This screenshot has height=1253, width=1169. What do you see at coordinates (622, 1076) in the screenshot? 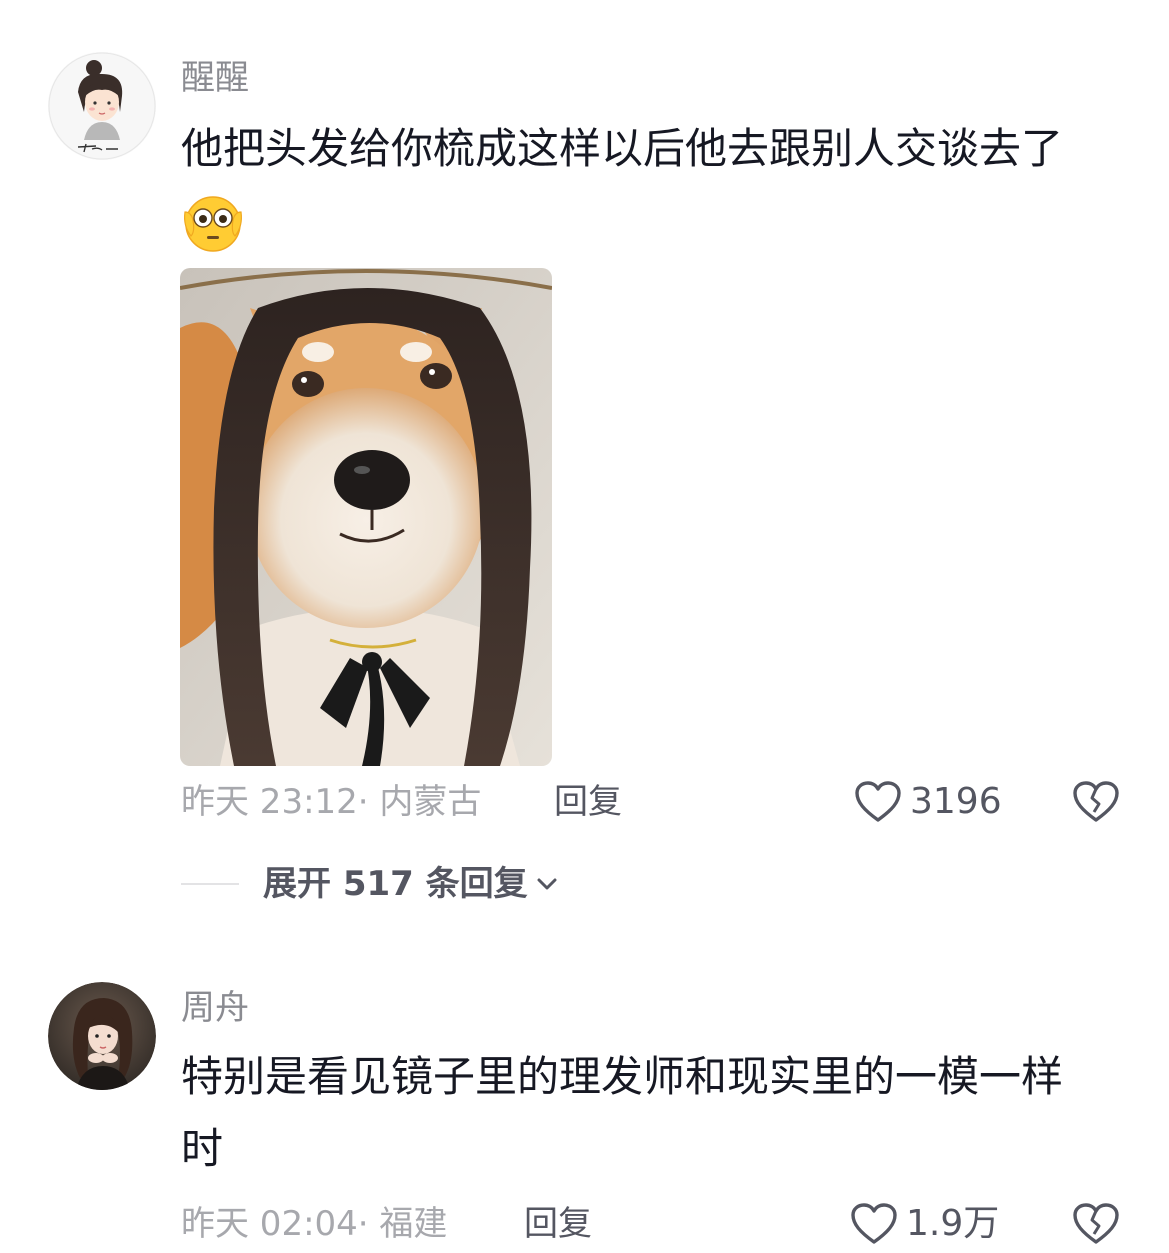
I see `comment-text-line: 特别是看见镜子里的理发师和现实里的一模一样` at bounding box center [622, 1076].